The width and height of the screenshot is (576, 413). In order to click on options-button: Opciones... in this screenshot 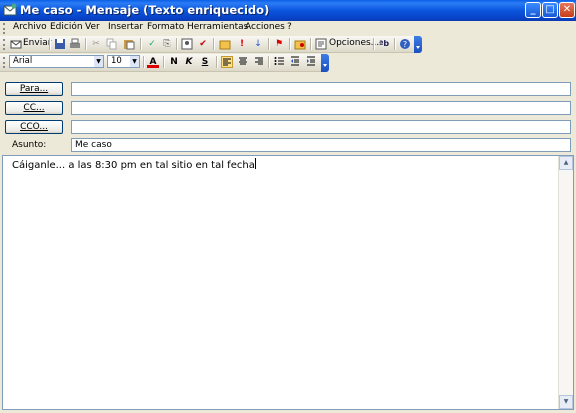, I will do `click(354, 43)`.